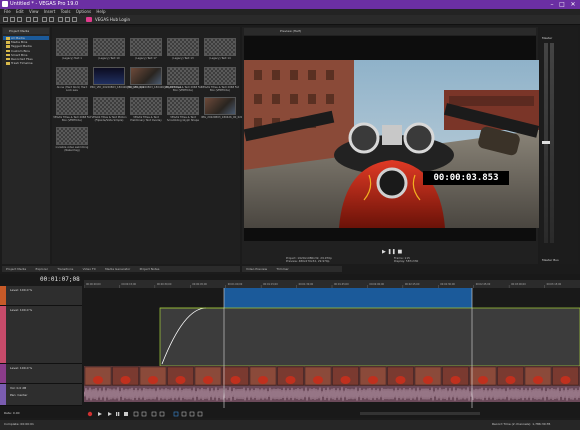  I want to click on ruler-label: 00:00:00;00, so click(93, 284).